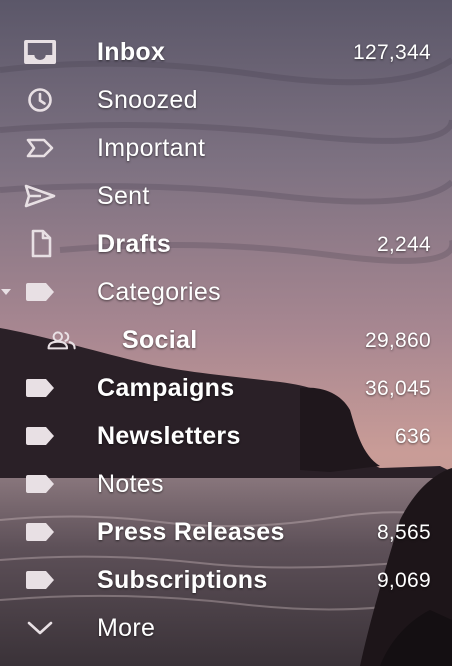  Describe the element at coordinates (182, 580) in the screenshot. I see `sidebar-item-label: Subscriptions` at that location.